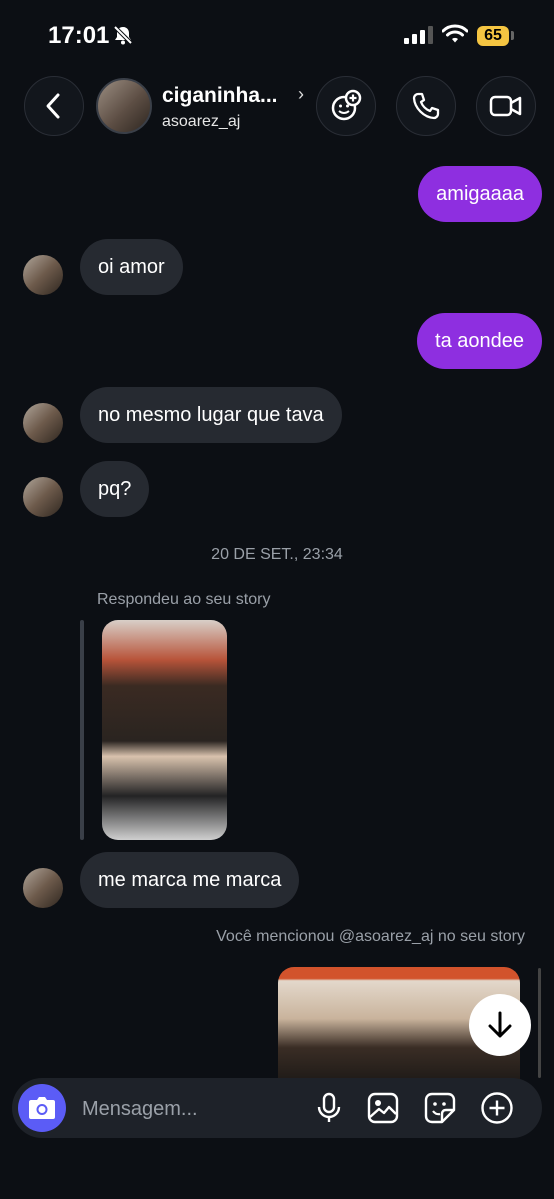 Image resolution: width=554 pixels, height=1199 pixels. What do you see at coordinates (82, 730) in the screenshot?
I see `reply-indicator-bar` at bounding box center [82, 730].